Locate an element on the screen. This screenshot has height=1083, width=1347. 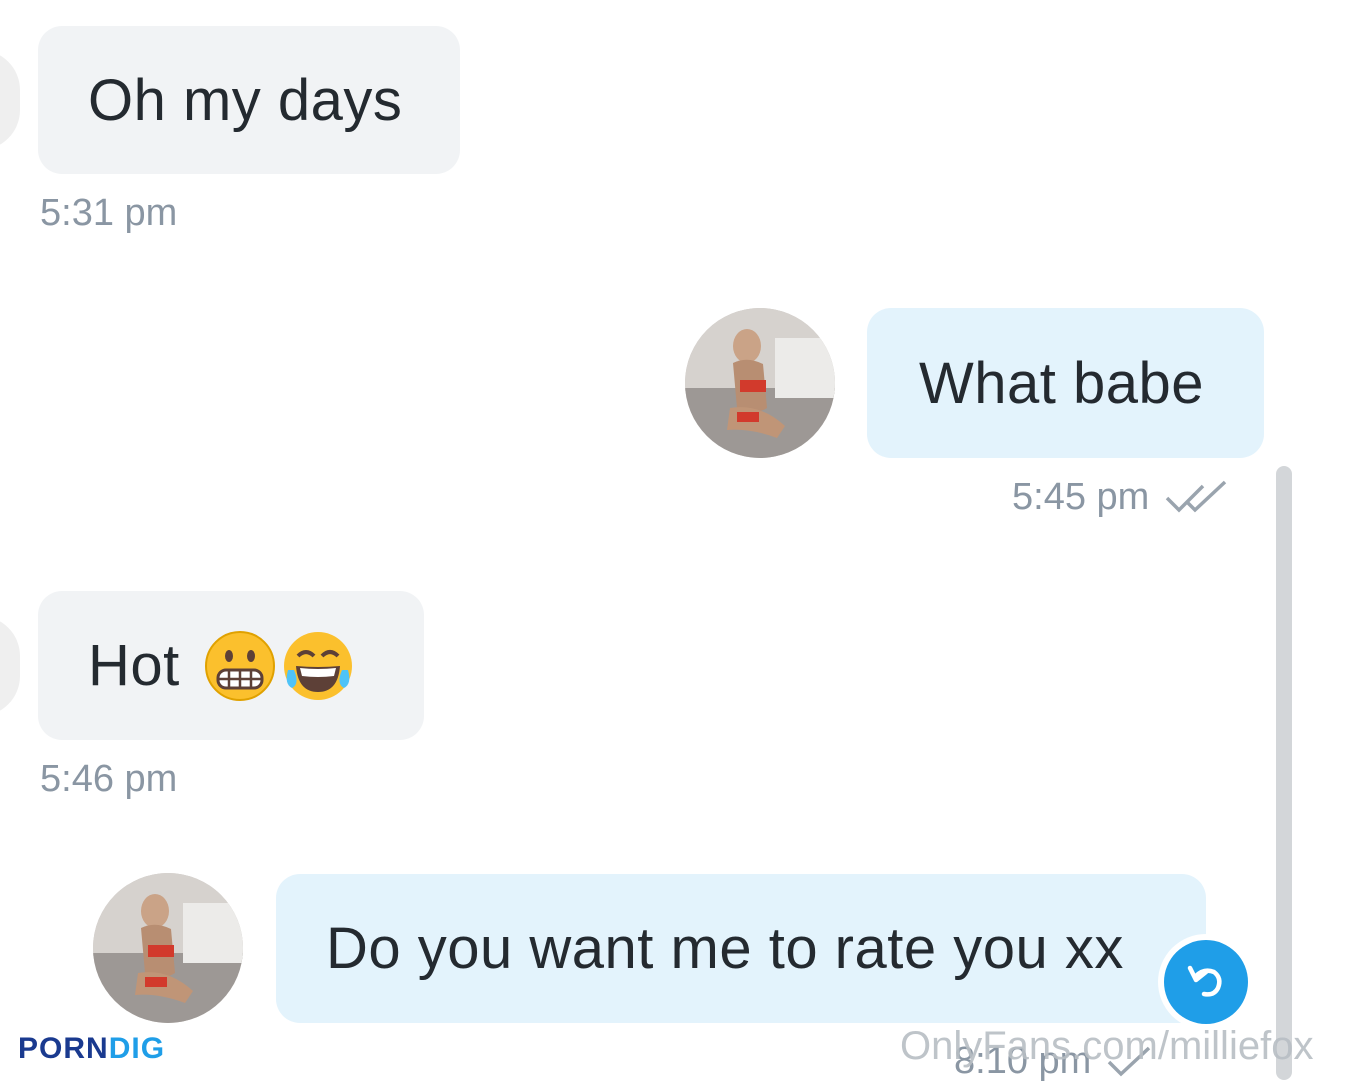
message-bubble-incoming: Oh my days is located at coordinates (249, 100).